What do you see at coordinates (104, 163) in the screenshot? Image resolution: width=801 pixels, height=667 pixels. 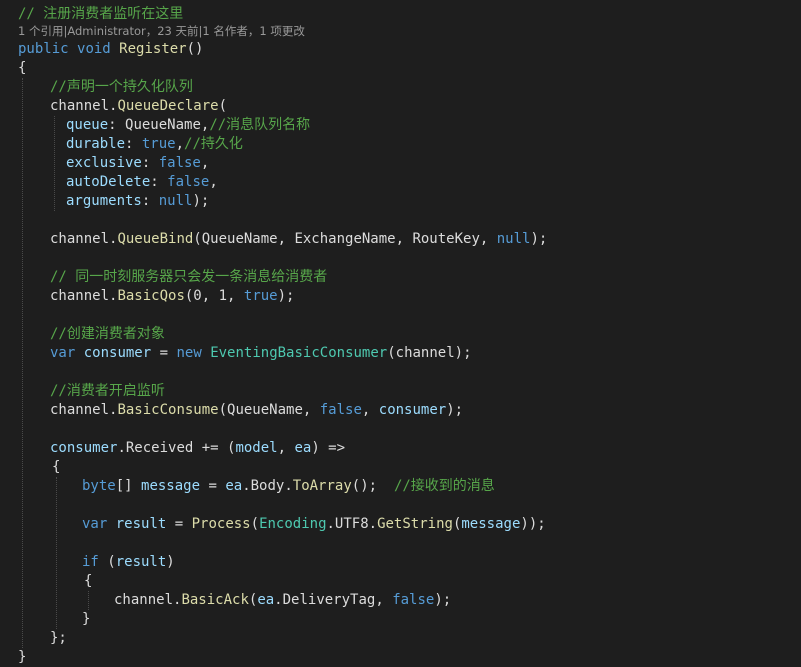 I see `code-token: exclusive` at bounding box center [104, 163].